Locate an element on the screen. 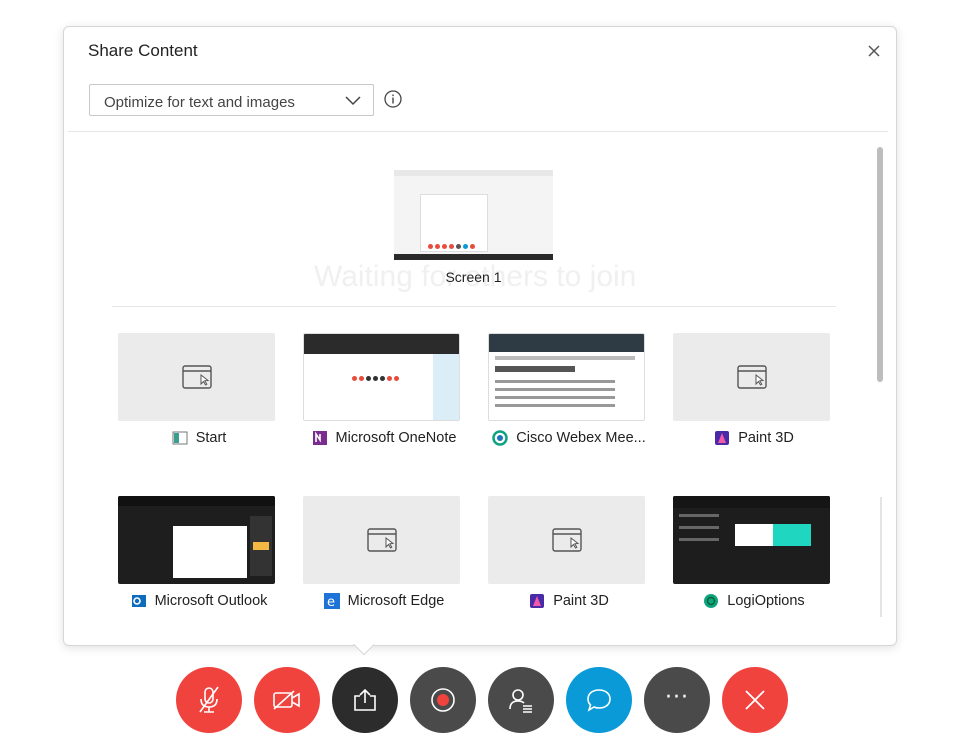 The image size is (975, 746). scrollbar-thumb is located at coordinates (880, 264).